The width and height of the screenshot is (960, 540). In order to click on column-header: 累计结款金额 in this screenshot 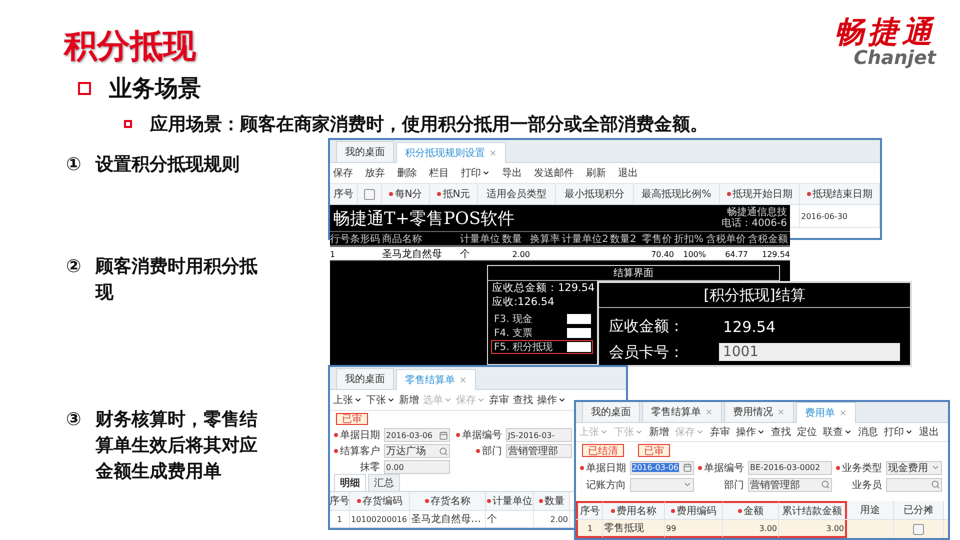, I will do `click(813, 510)`.